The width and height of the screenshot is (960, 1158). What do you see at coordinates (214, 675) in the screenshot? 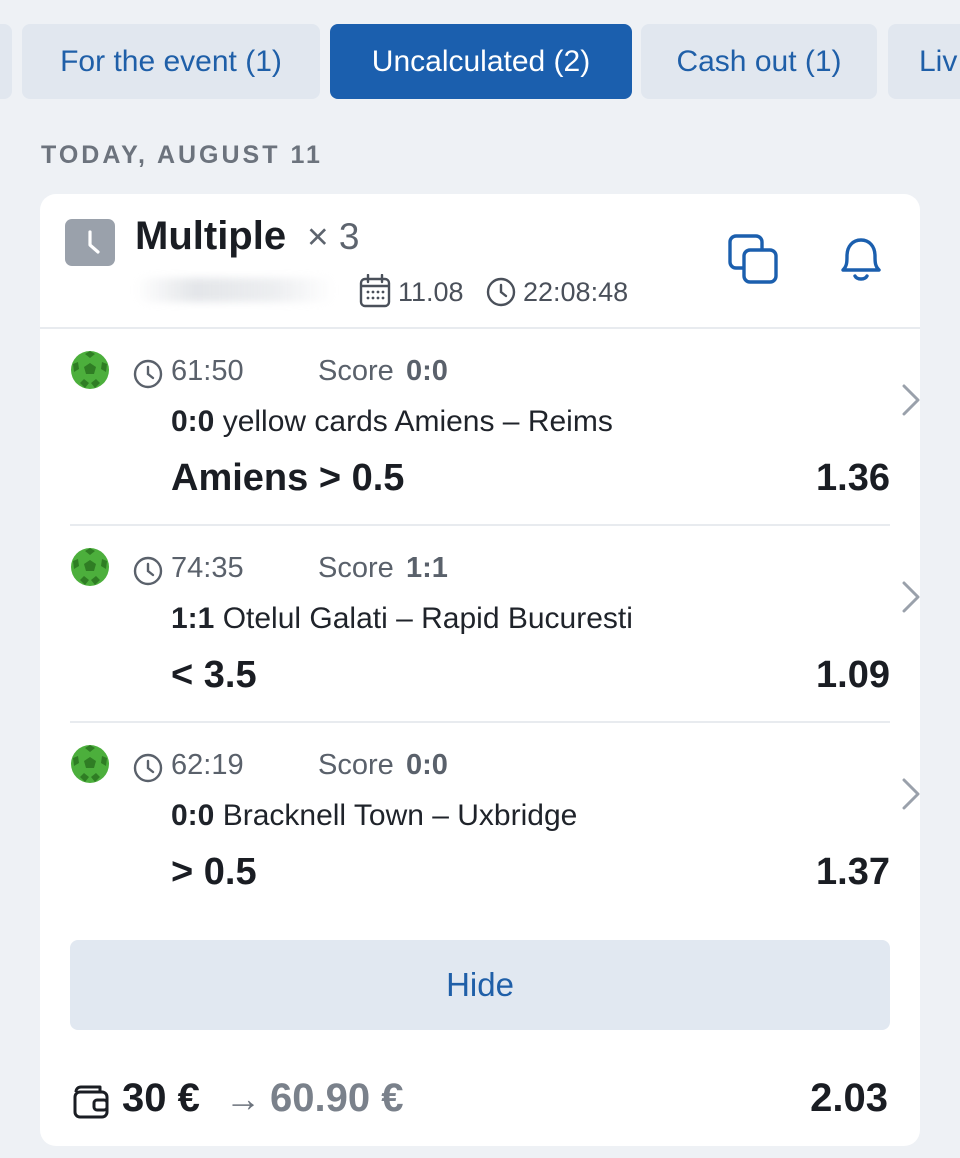
I see `event-pick: < 3.5` at bounding box center [214, 675].